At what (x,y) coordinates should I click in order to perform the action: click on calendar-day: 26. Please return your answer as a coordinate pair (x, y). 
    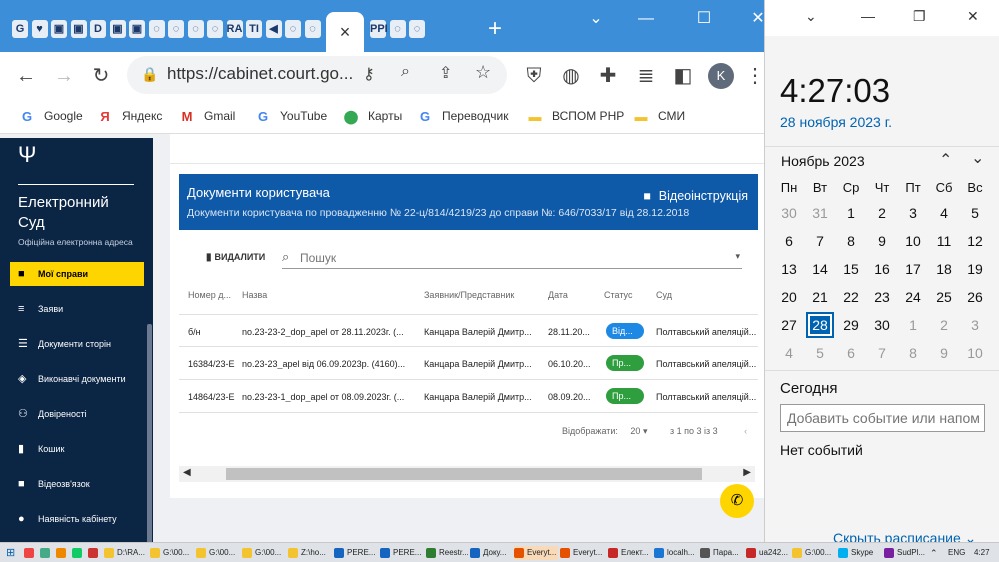
    Looking at the image, I should click on (975, 297).